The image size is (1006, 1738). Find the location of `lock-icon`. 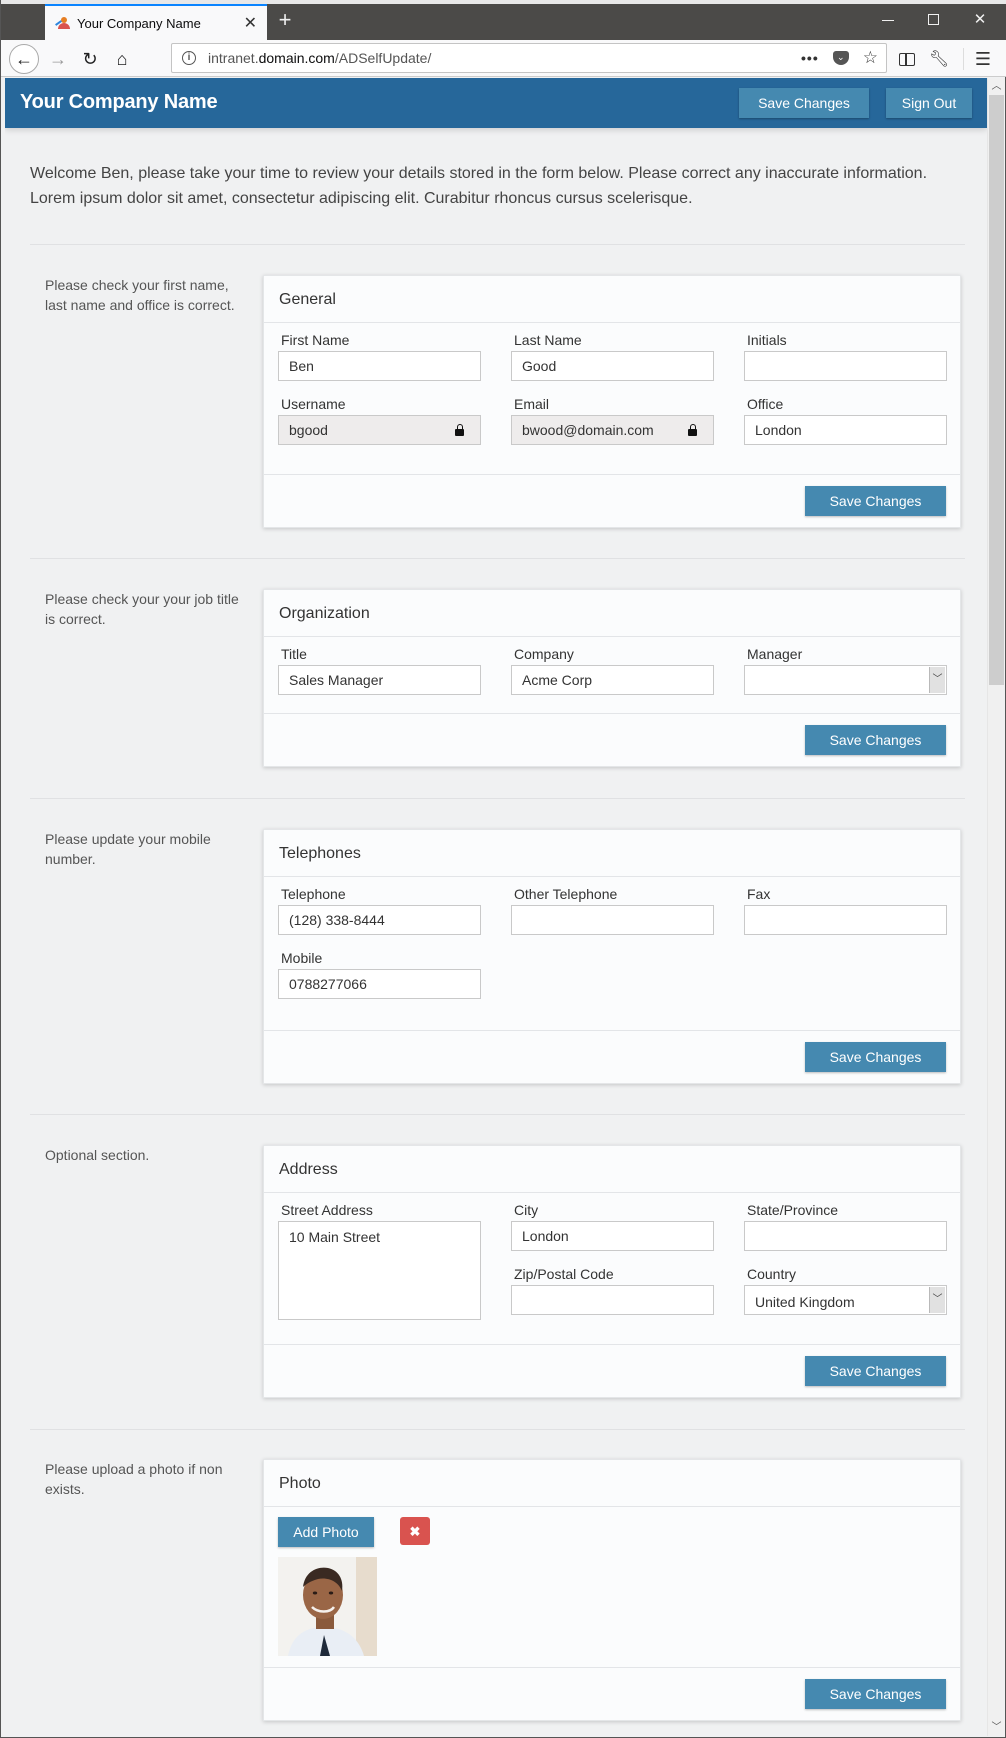

lock-icon is located at coordinates (459, 430).